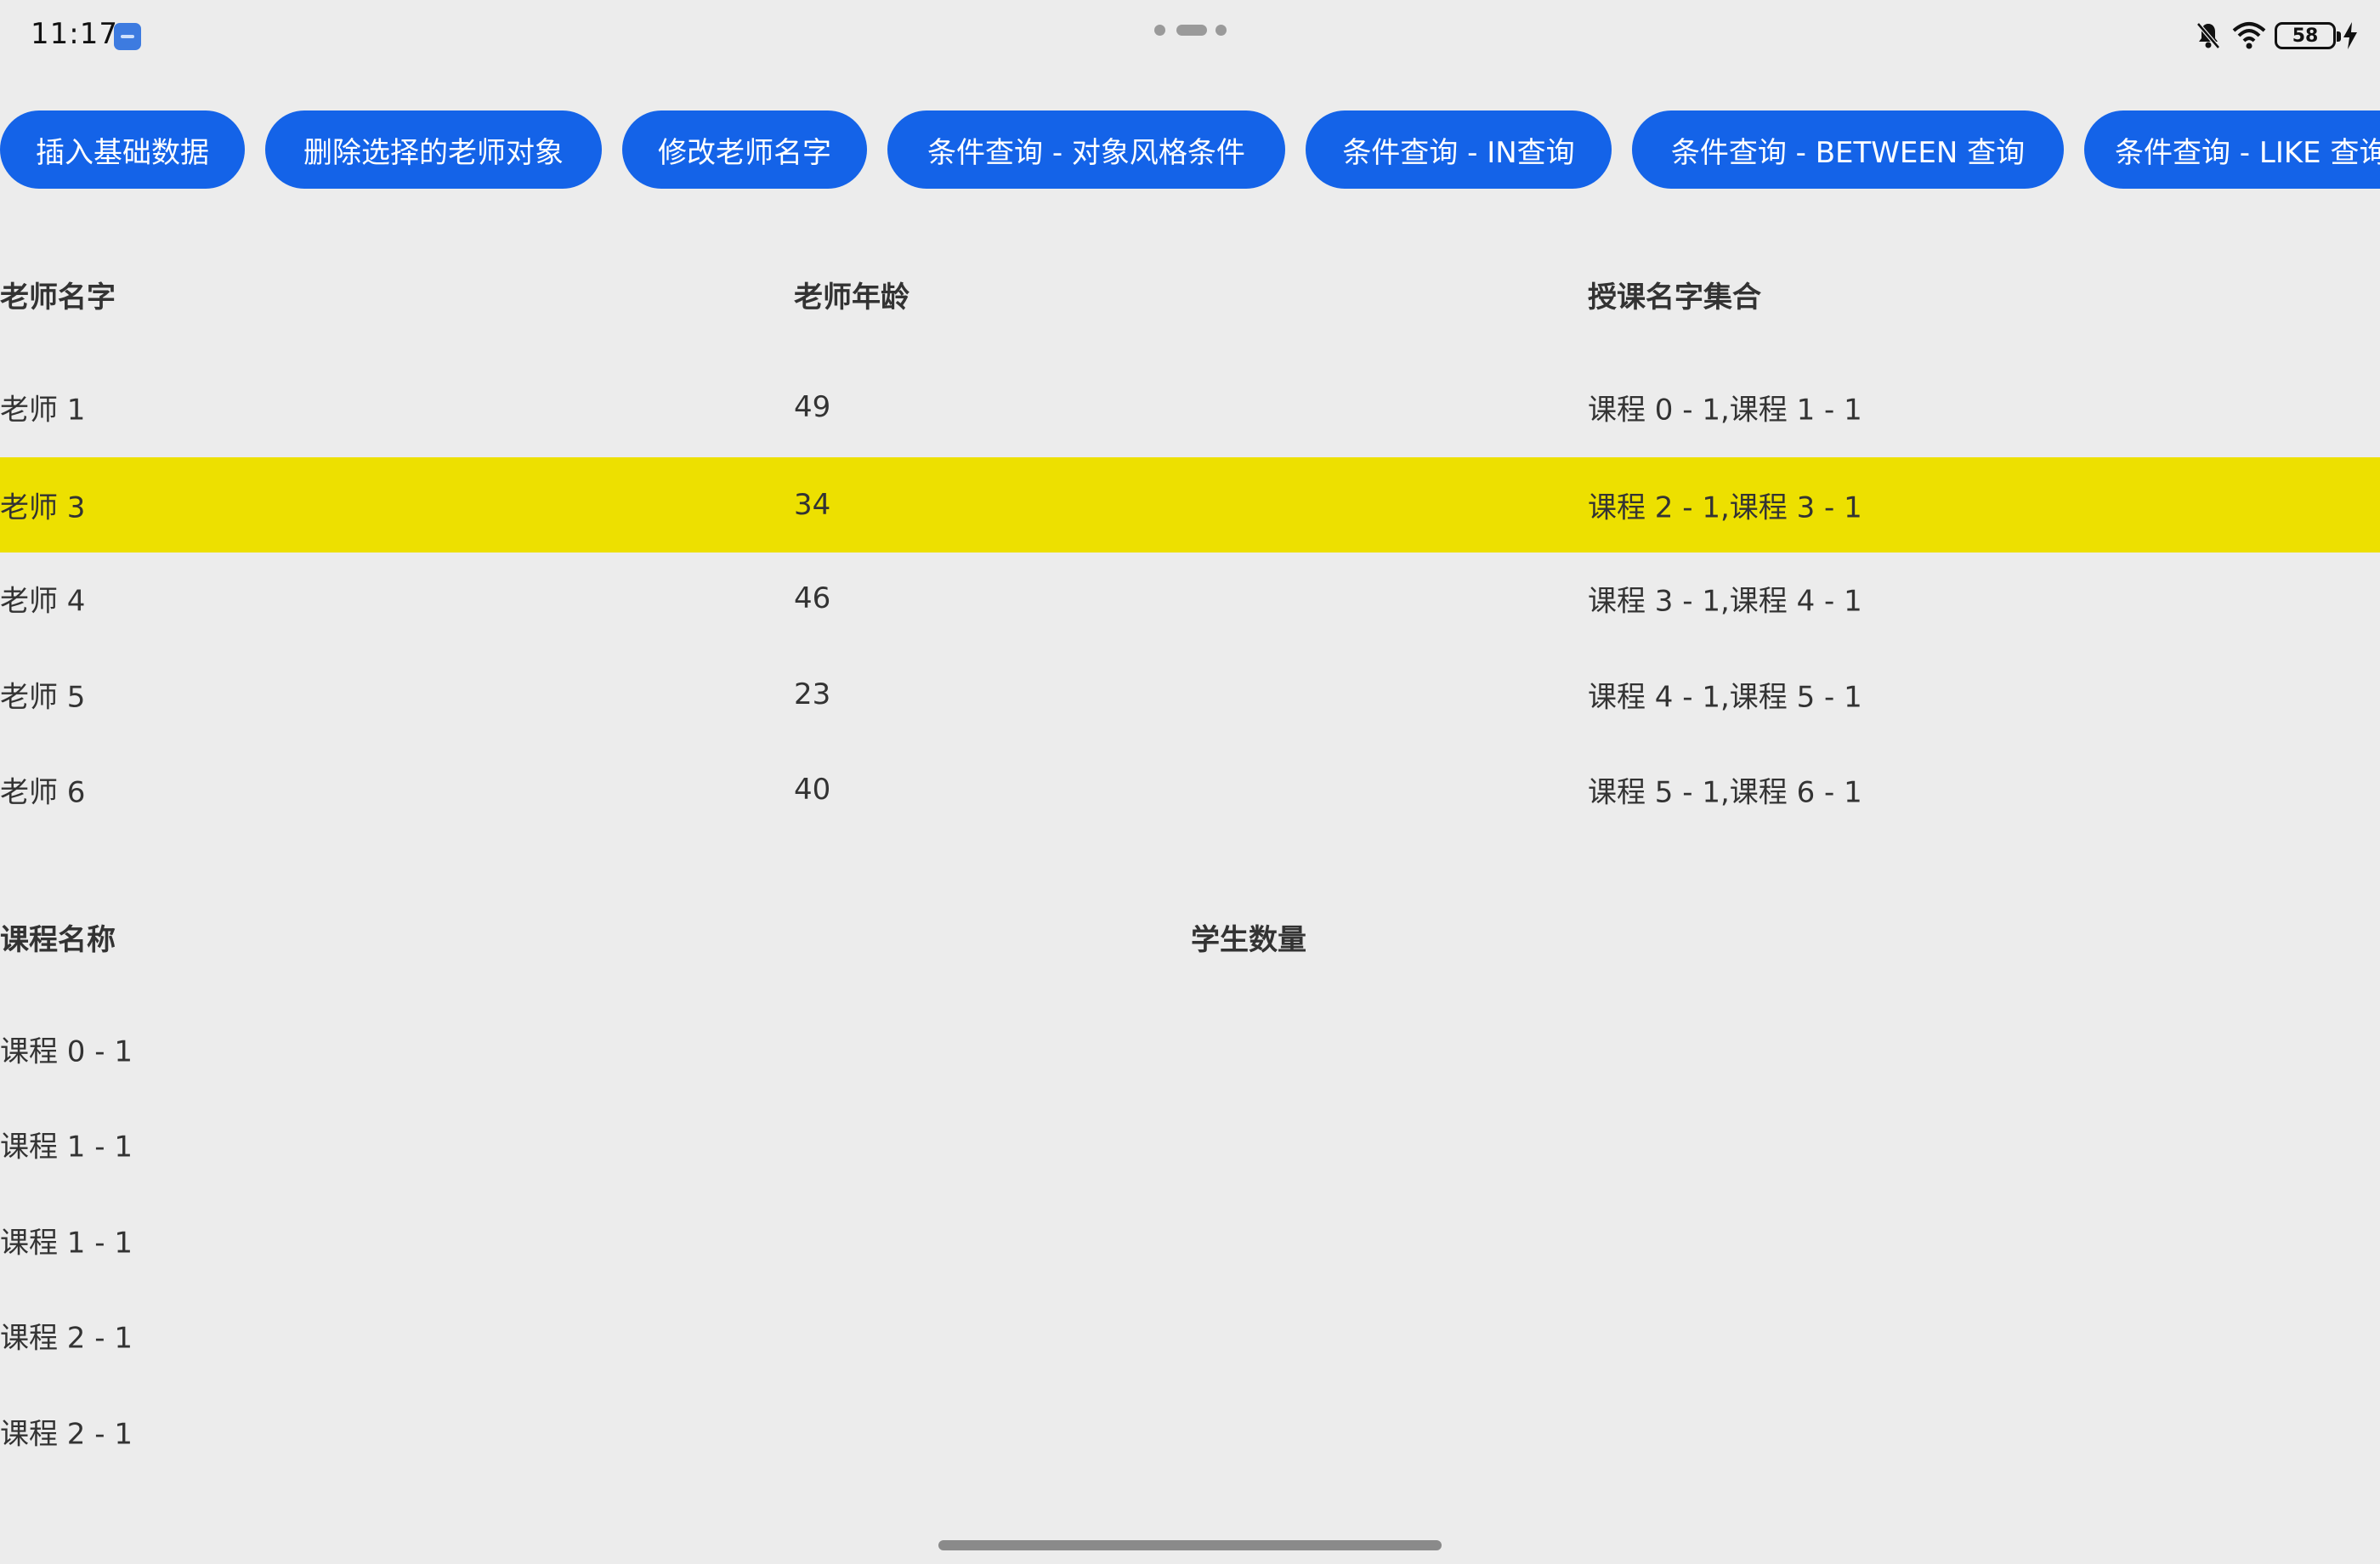 Image resolution: width=2380 pixels, height=1564 pixels. I want to click on handle-pill, so click(1191, 30).